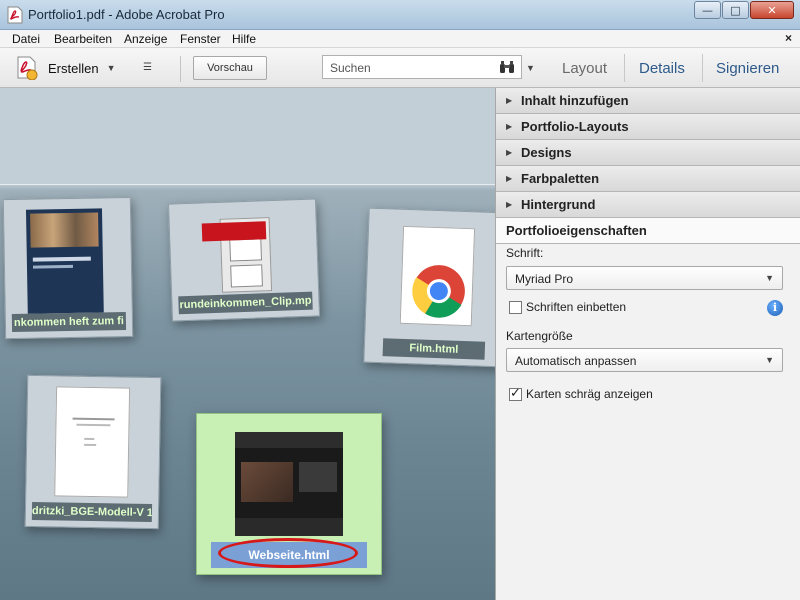 The height and width of the screenshot is (600, 800). What do you see at coordinates (515, 393) in the screenshot?
I see `tilt-cards-checkbox` at bounding box center [515, 393].